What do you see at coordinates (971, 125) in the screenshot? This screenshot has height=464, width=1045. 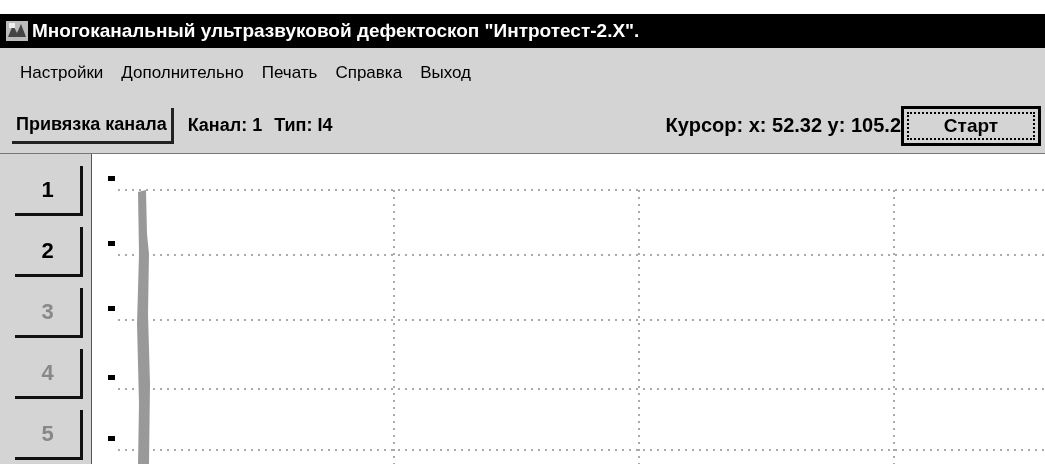 I see `start-button: Старт` at bounding box center [971, 125].